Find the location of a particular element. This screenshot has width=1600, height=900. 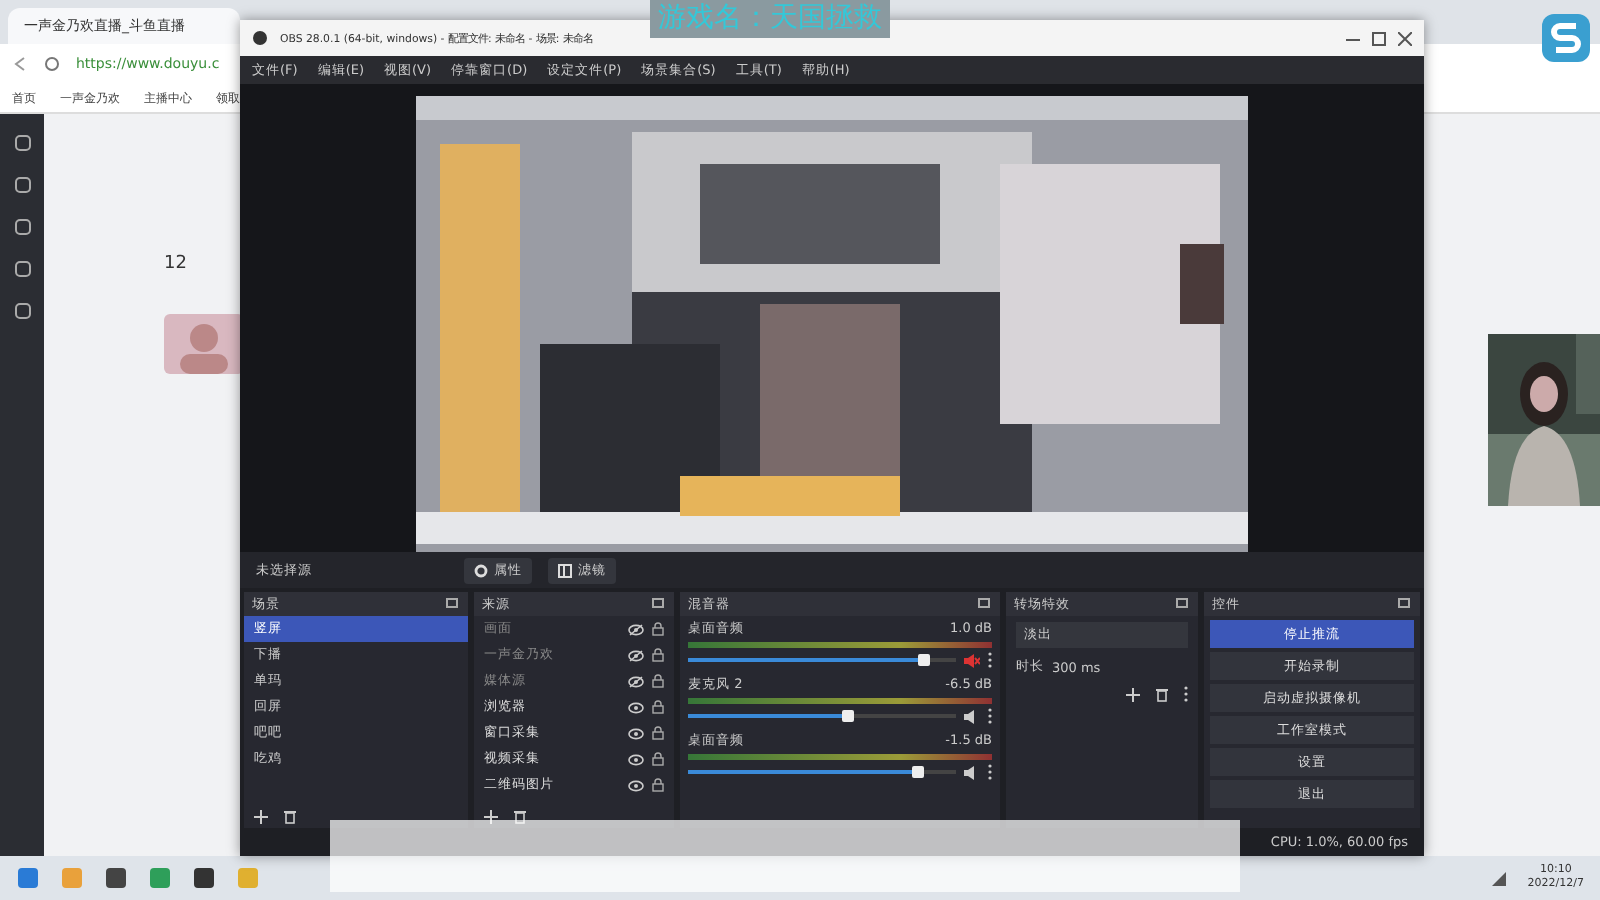

filter-icon is located at coordinates (565, 570).